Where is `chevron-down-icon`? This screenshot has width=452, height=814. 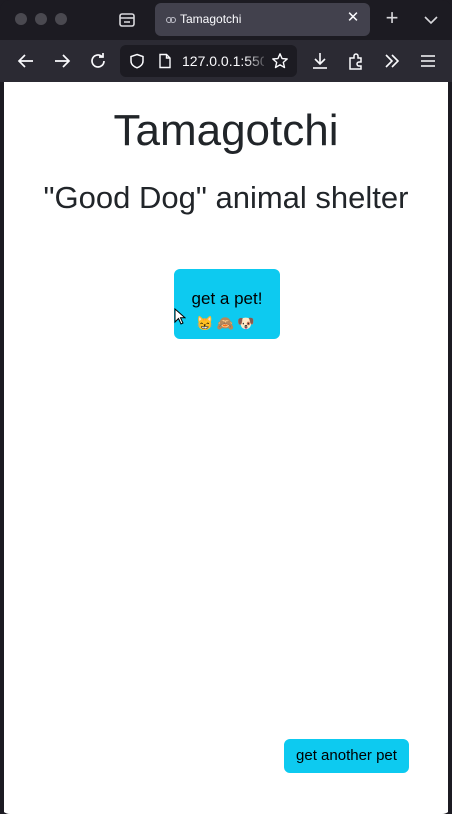
chevron-down-icon is located at coordinates (431, 20).